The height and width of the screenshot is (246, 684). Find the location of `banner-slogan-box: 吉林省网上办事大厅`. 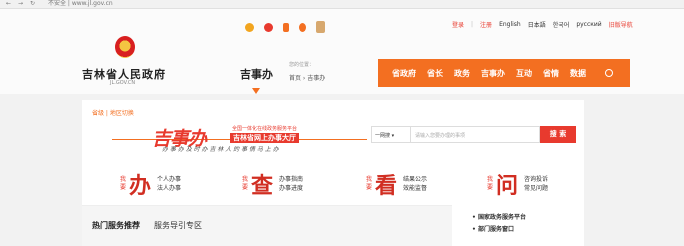

banner-slogan-box: 吉林省网上办事大厅 is located at coordinates (264, 138).